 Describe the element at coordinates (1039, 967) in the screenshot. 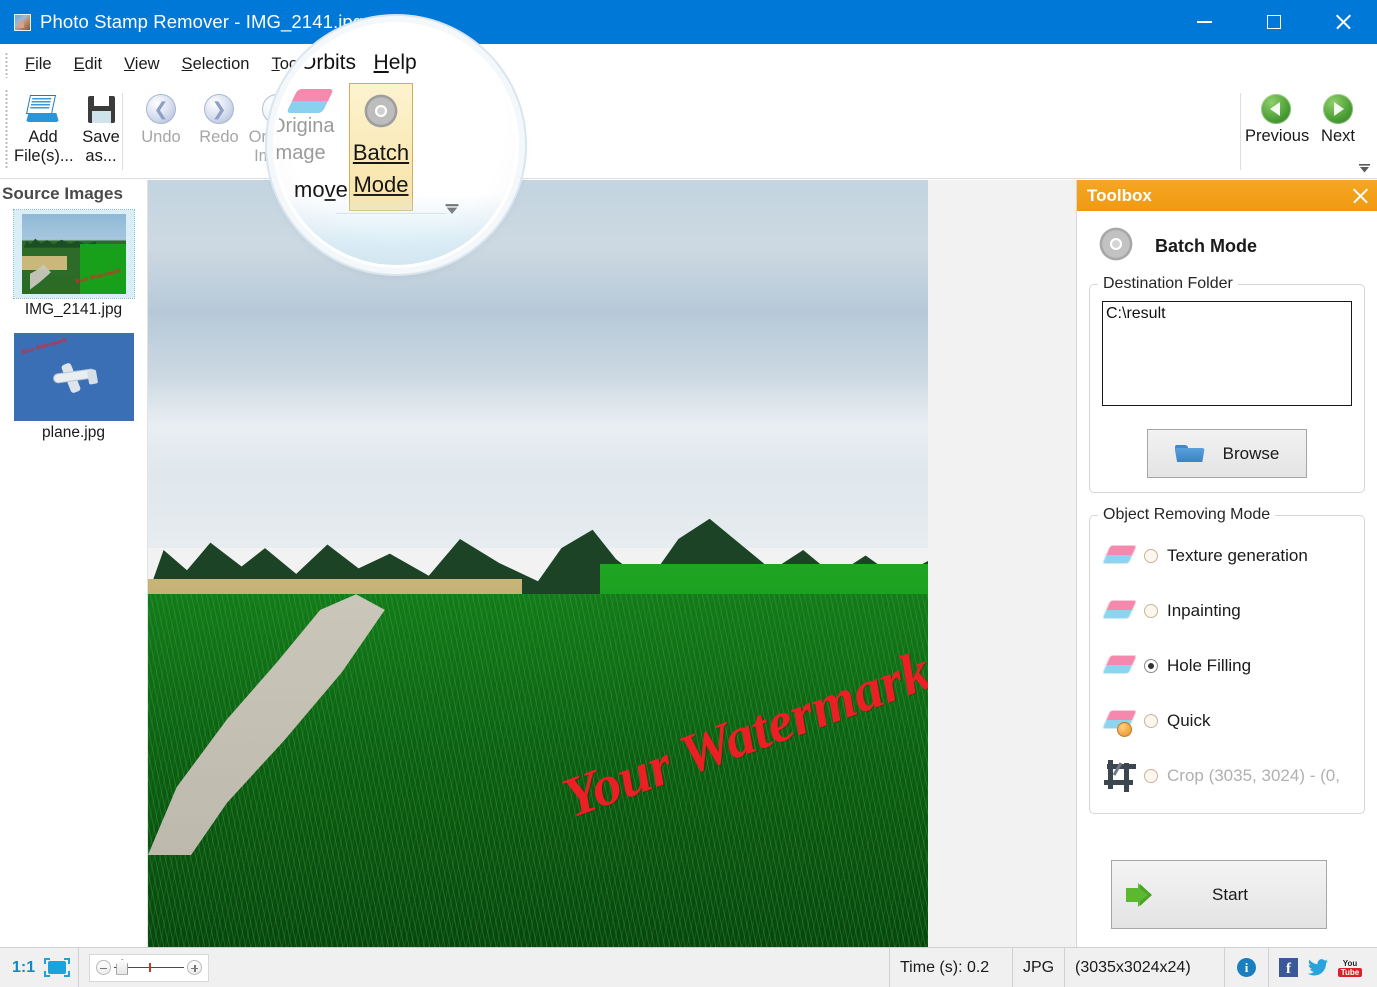

I see `status-format-label: JPG` at that location.